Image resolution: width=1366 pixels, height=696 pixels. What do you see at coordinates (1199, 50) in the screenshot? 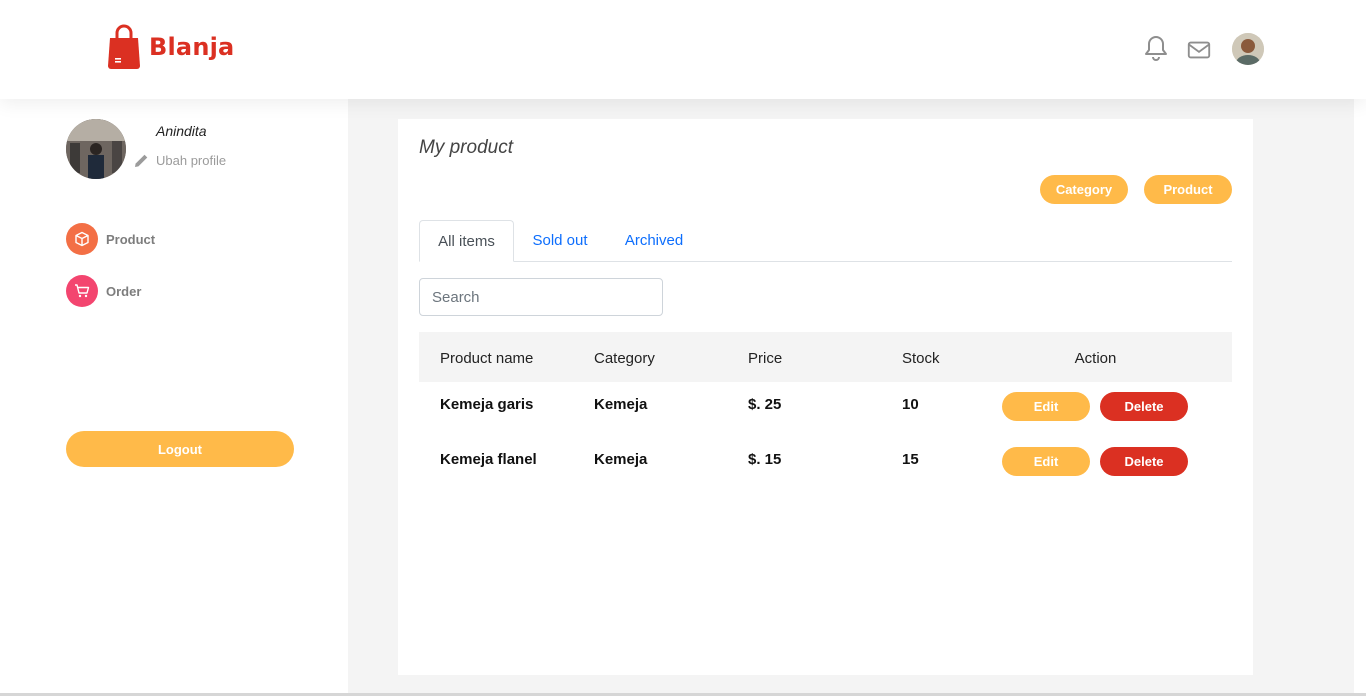
I see `mail-icon` at bounding box center [1199, 50].